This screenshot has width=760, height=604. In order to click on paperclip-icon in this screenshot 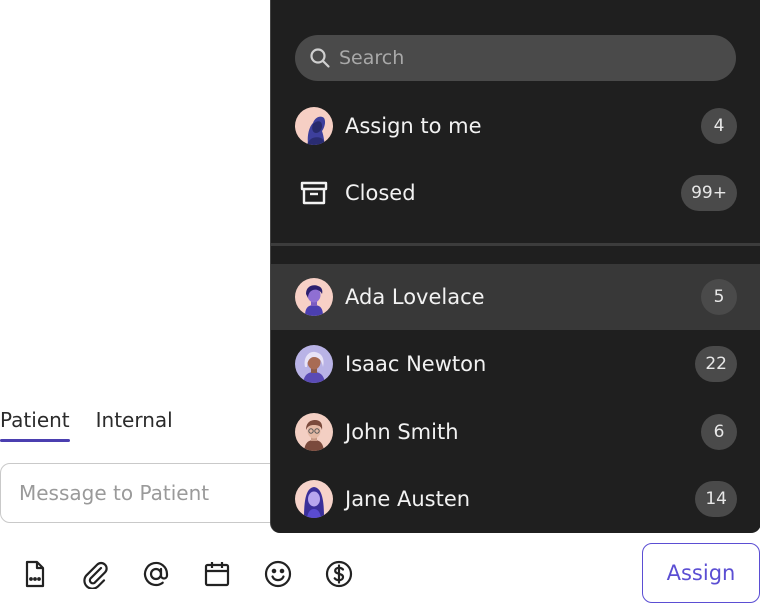, I will do `click(95, 574)`.